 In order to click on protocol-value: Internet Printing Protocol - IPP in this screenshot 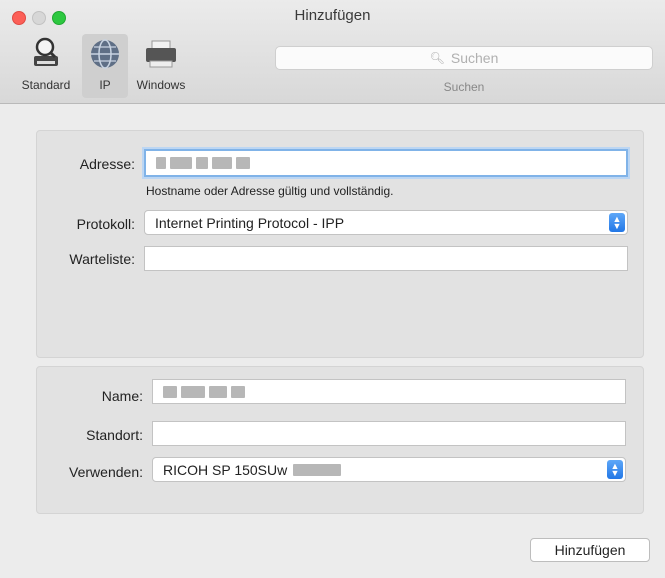, I will do `click(250, 222)`.